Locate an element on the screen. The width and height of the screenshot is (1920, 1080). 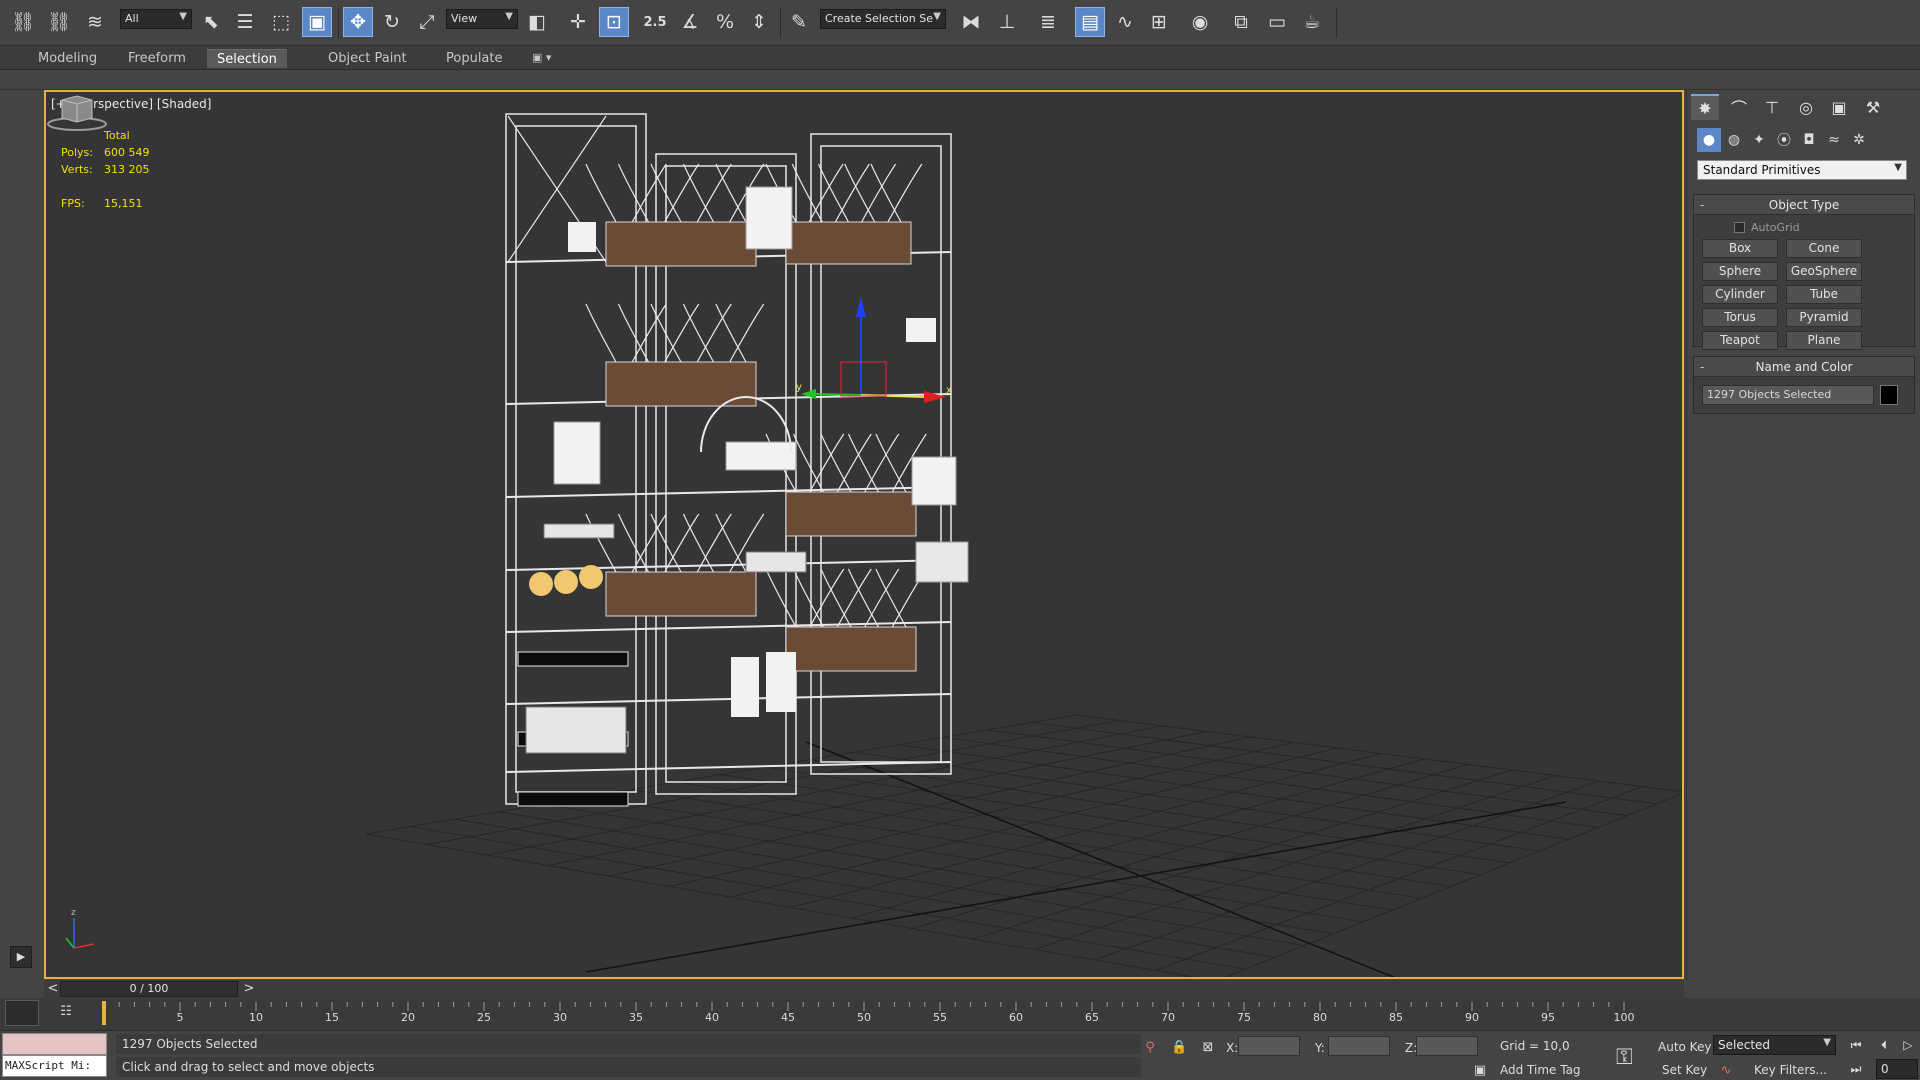
select-object-icon: ⬉ is located at coordinates (211, 22).